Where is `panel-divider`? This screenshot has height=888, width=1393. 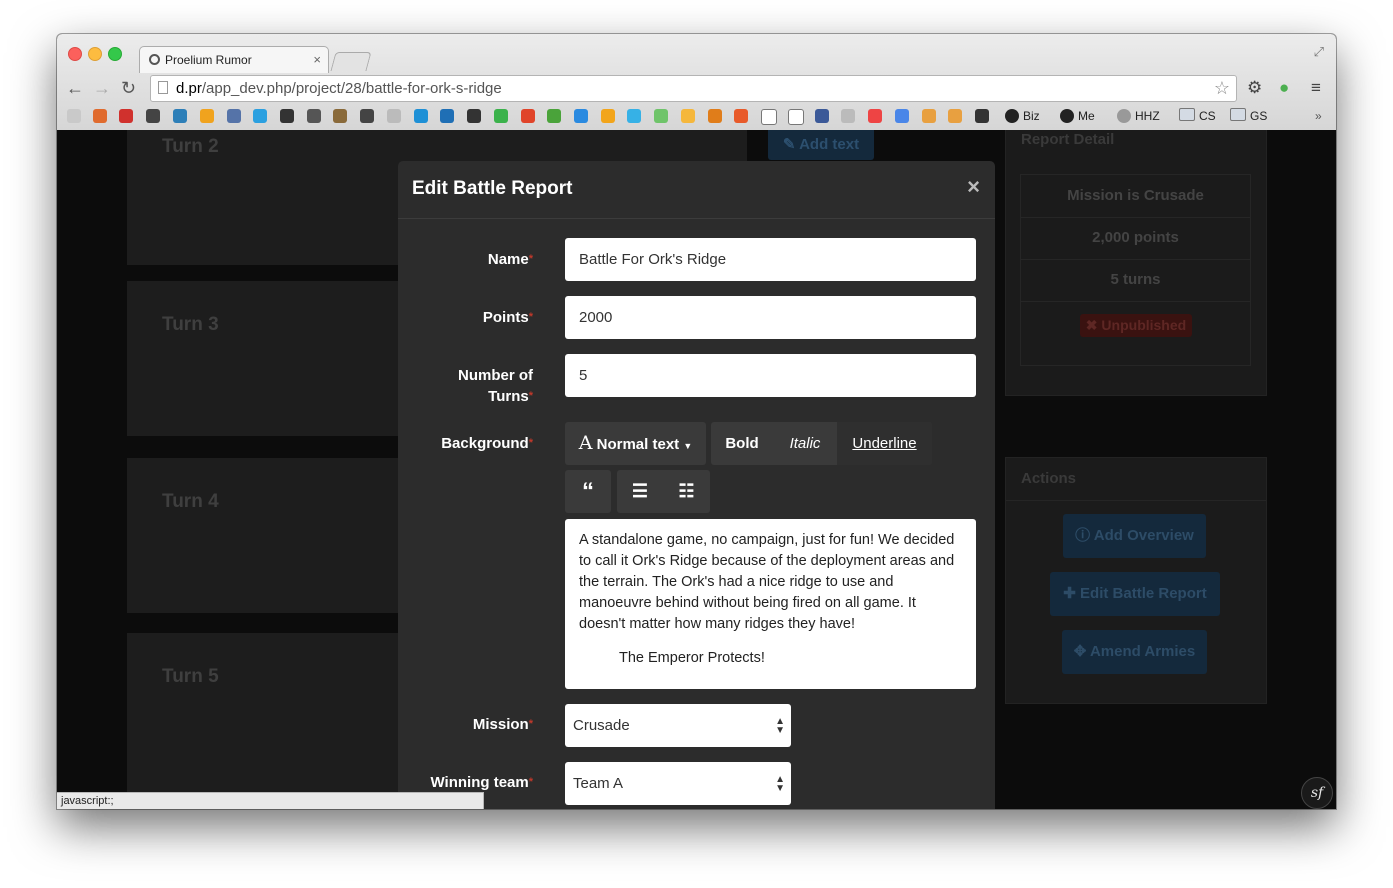
panel-divider is located at coordinates (1136, 500).